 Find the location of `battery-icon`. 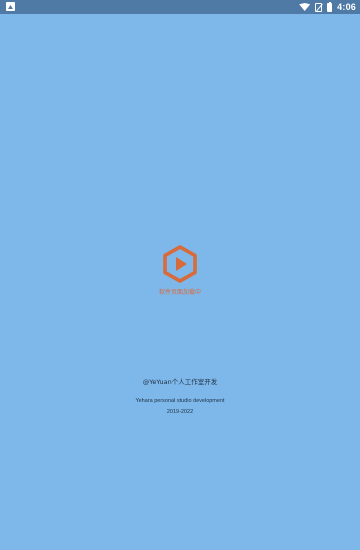

battery-icon is located at coordinates (330, 6).